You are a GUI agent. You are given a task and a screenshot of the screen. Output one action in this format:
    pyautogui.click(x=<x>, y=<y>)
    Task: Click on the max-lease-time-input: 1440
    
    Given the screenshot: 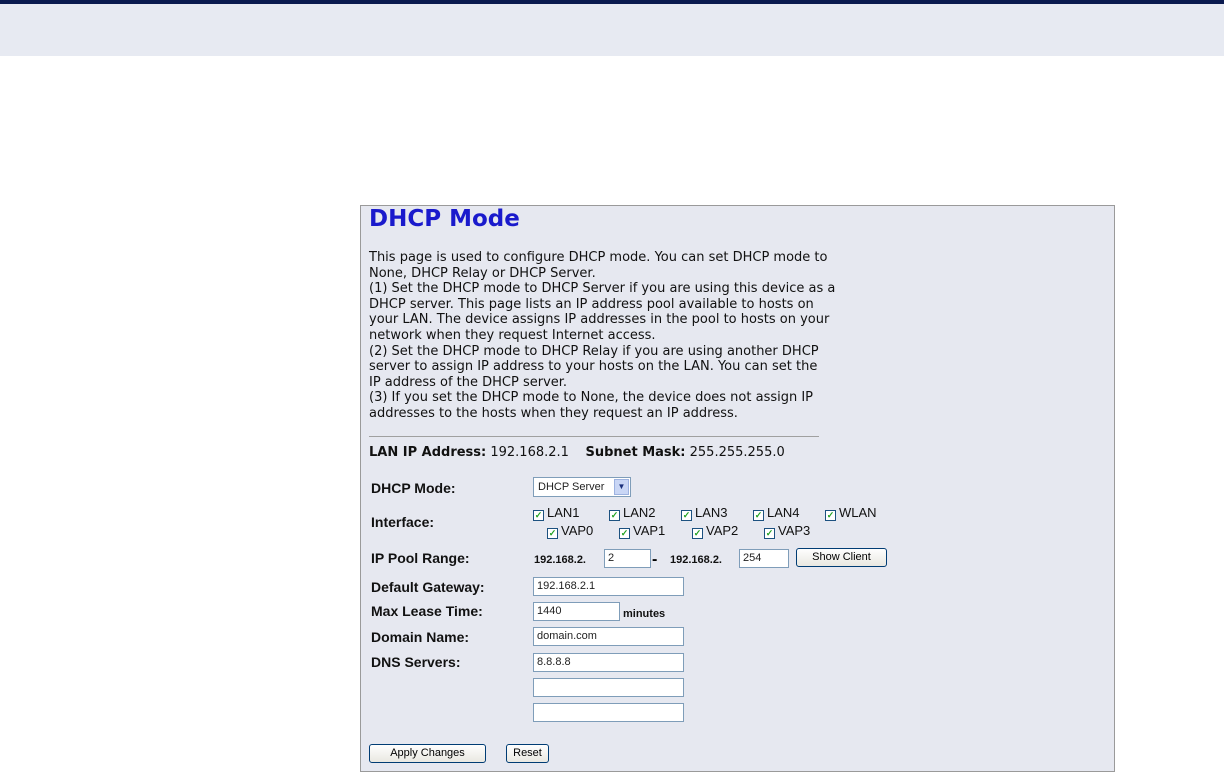 What is the action you would take?
    pyautogui.click(x=576, y=611)
    